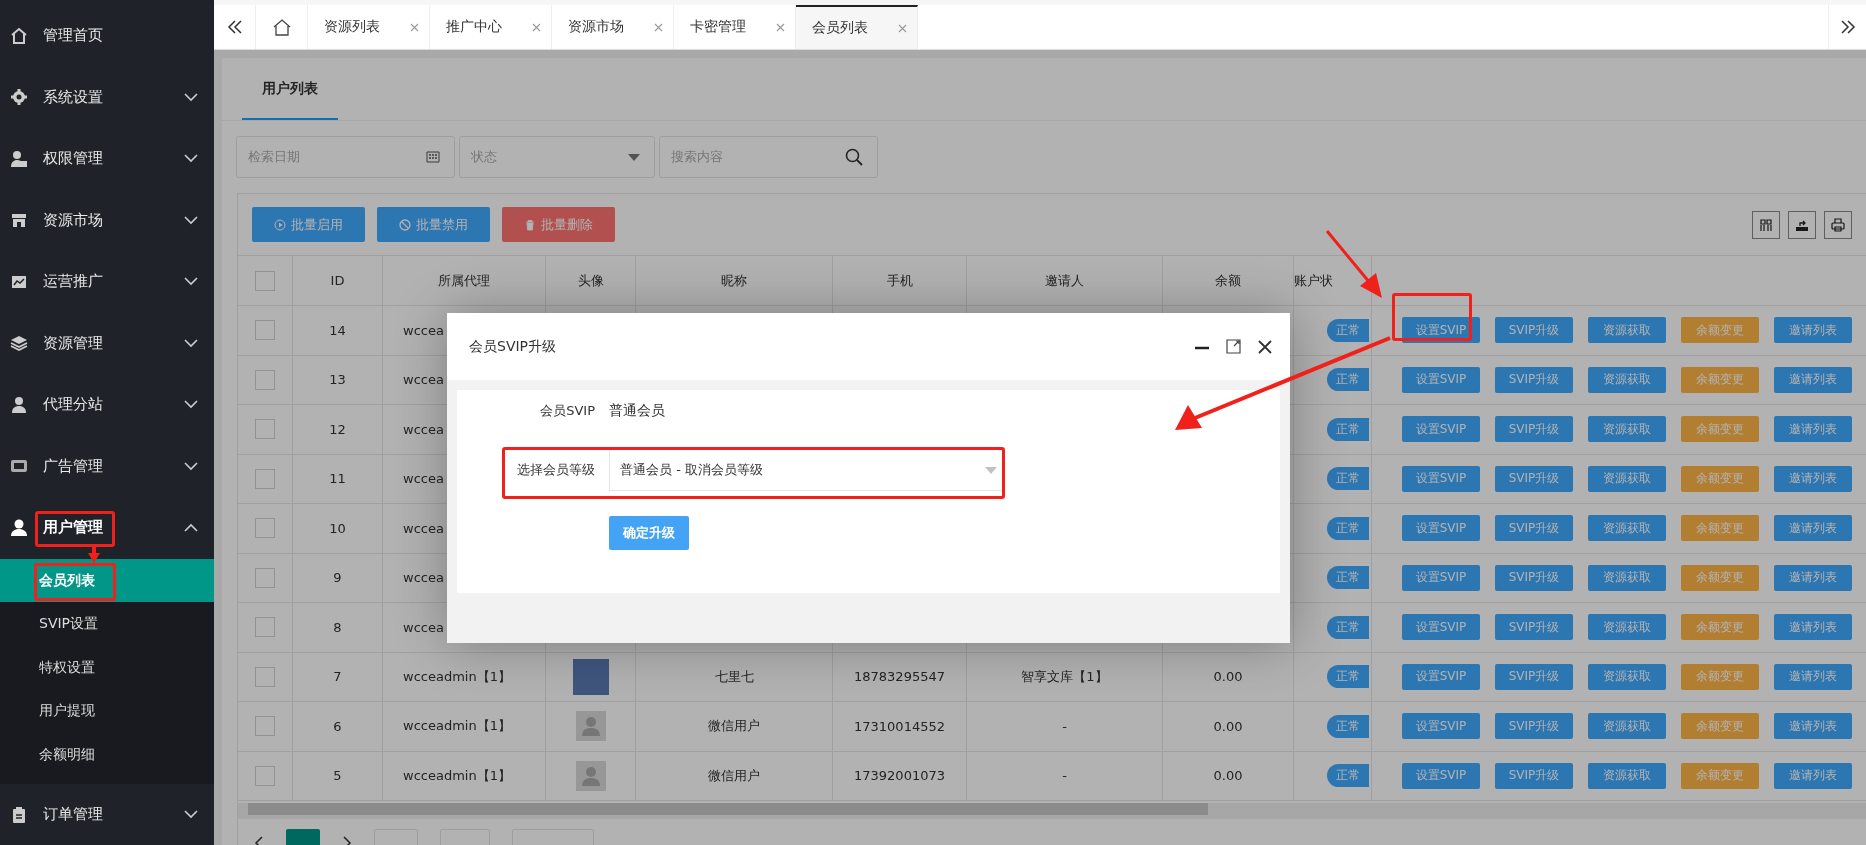 The image size is (1866, 845). I want to click on nav-subitem: 特权设置, so click(107, 667).